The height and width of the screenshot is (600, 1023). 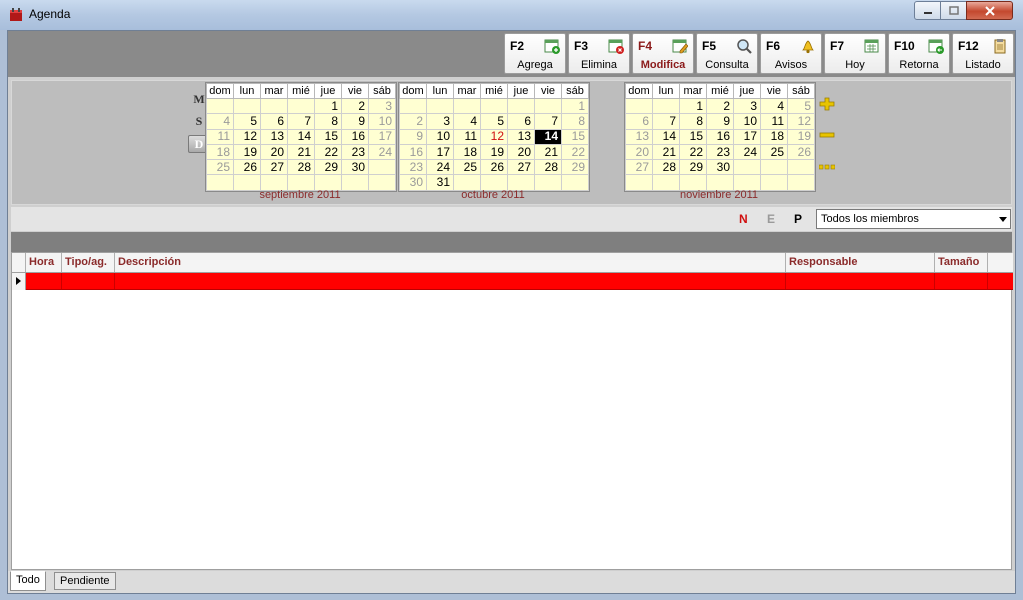 What do you see at coordinates (927, 10) in the screenshot?
I see `minimize-button` at bounding box center [927, 10].